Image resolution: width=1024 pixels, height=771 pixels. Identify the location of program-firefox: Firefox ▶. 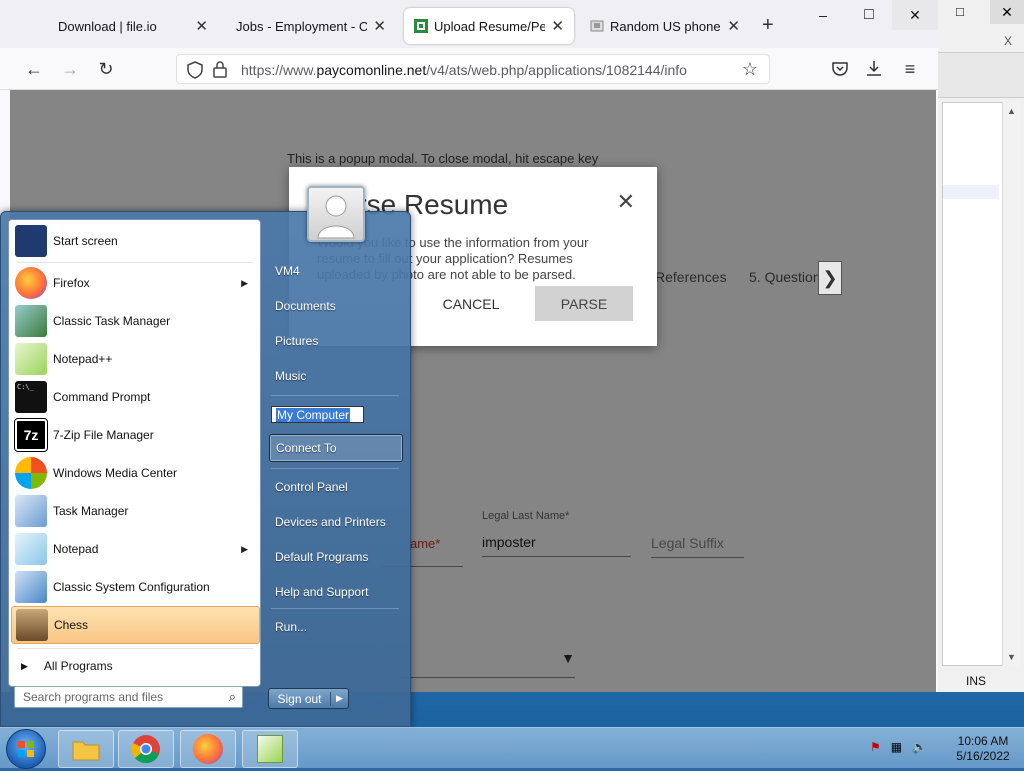
(135, 283).